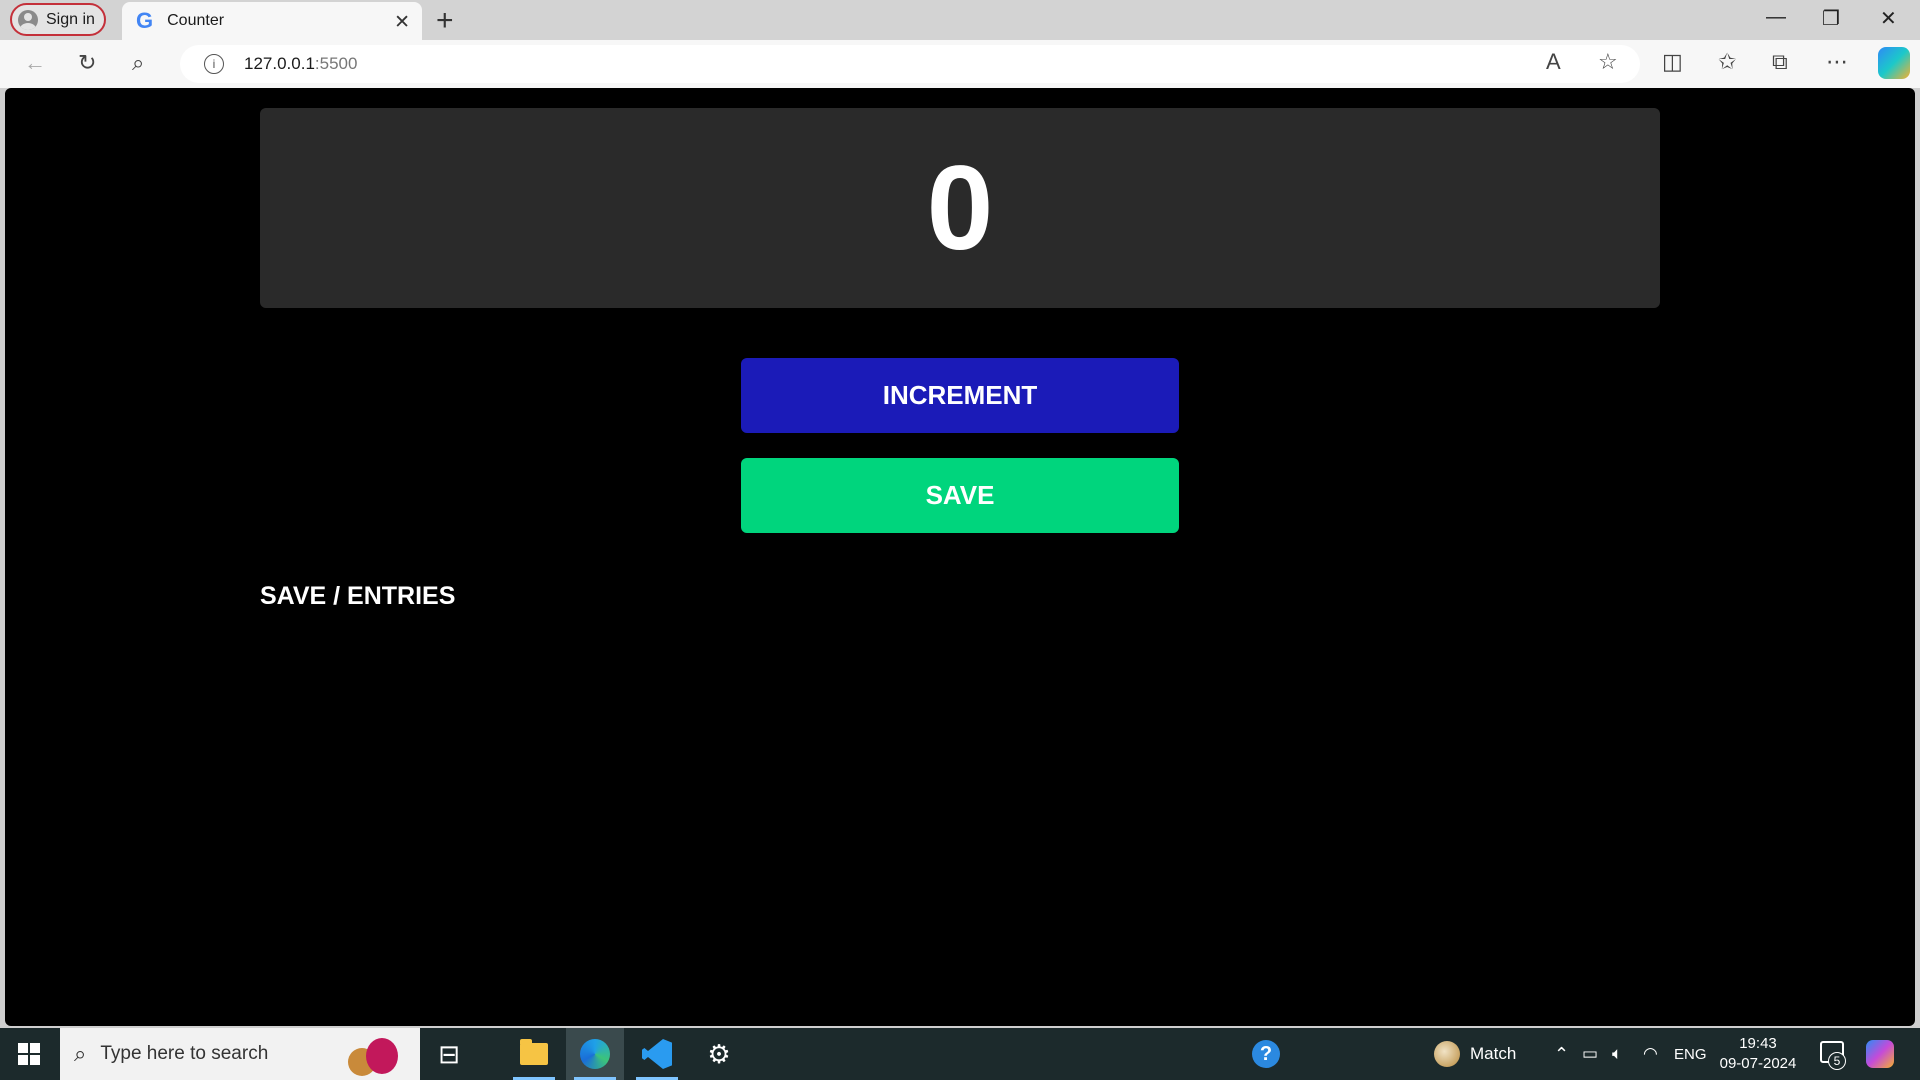 This screenshot has height=1080, width=1920. What do you see at coordinates (910, 64) in the screenshot?
I see `address-bar: i 127.0.0.1:5500` at bounding box center [910, 64].